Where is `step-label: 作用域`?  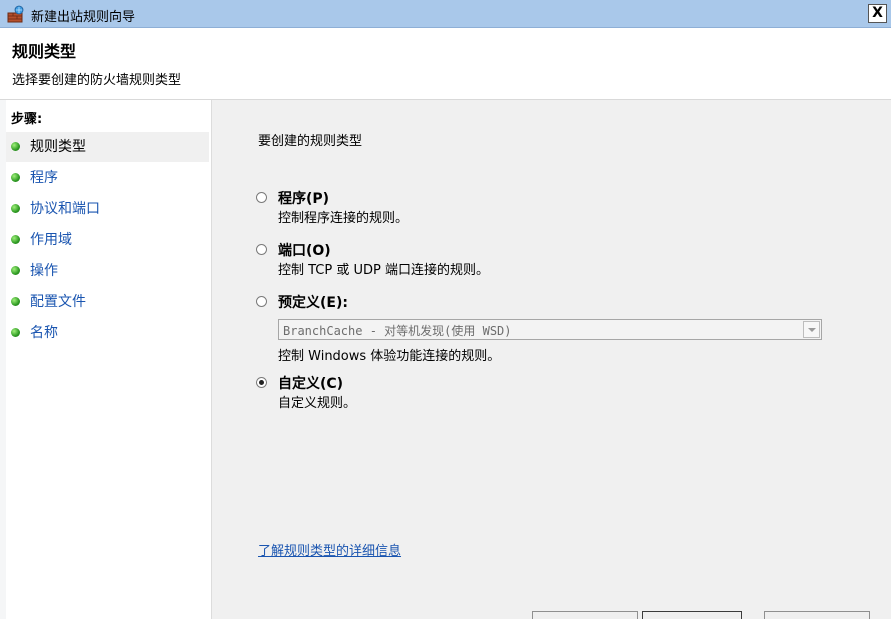
step-label: 作用域 is located at coordinates (51, 240).